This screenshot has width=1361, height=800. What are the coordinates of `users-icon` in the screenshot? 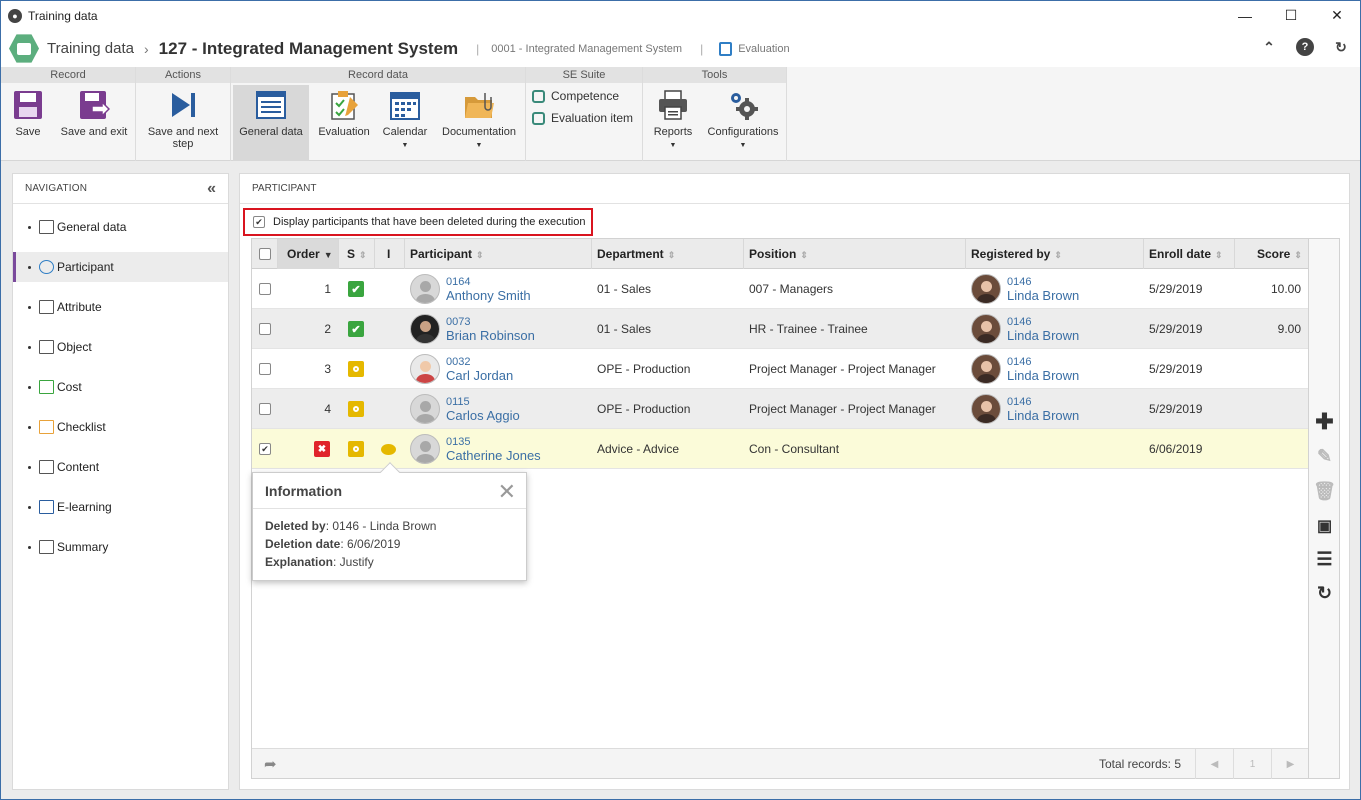 It's located at (46, 267).